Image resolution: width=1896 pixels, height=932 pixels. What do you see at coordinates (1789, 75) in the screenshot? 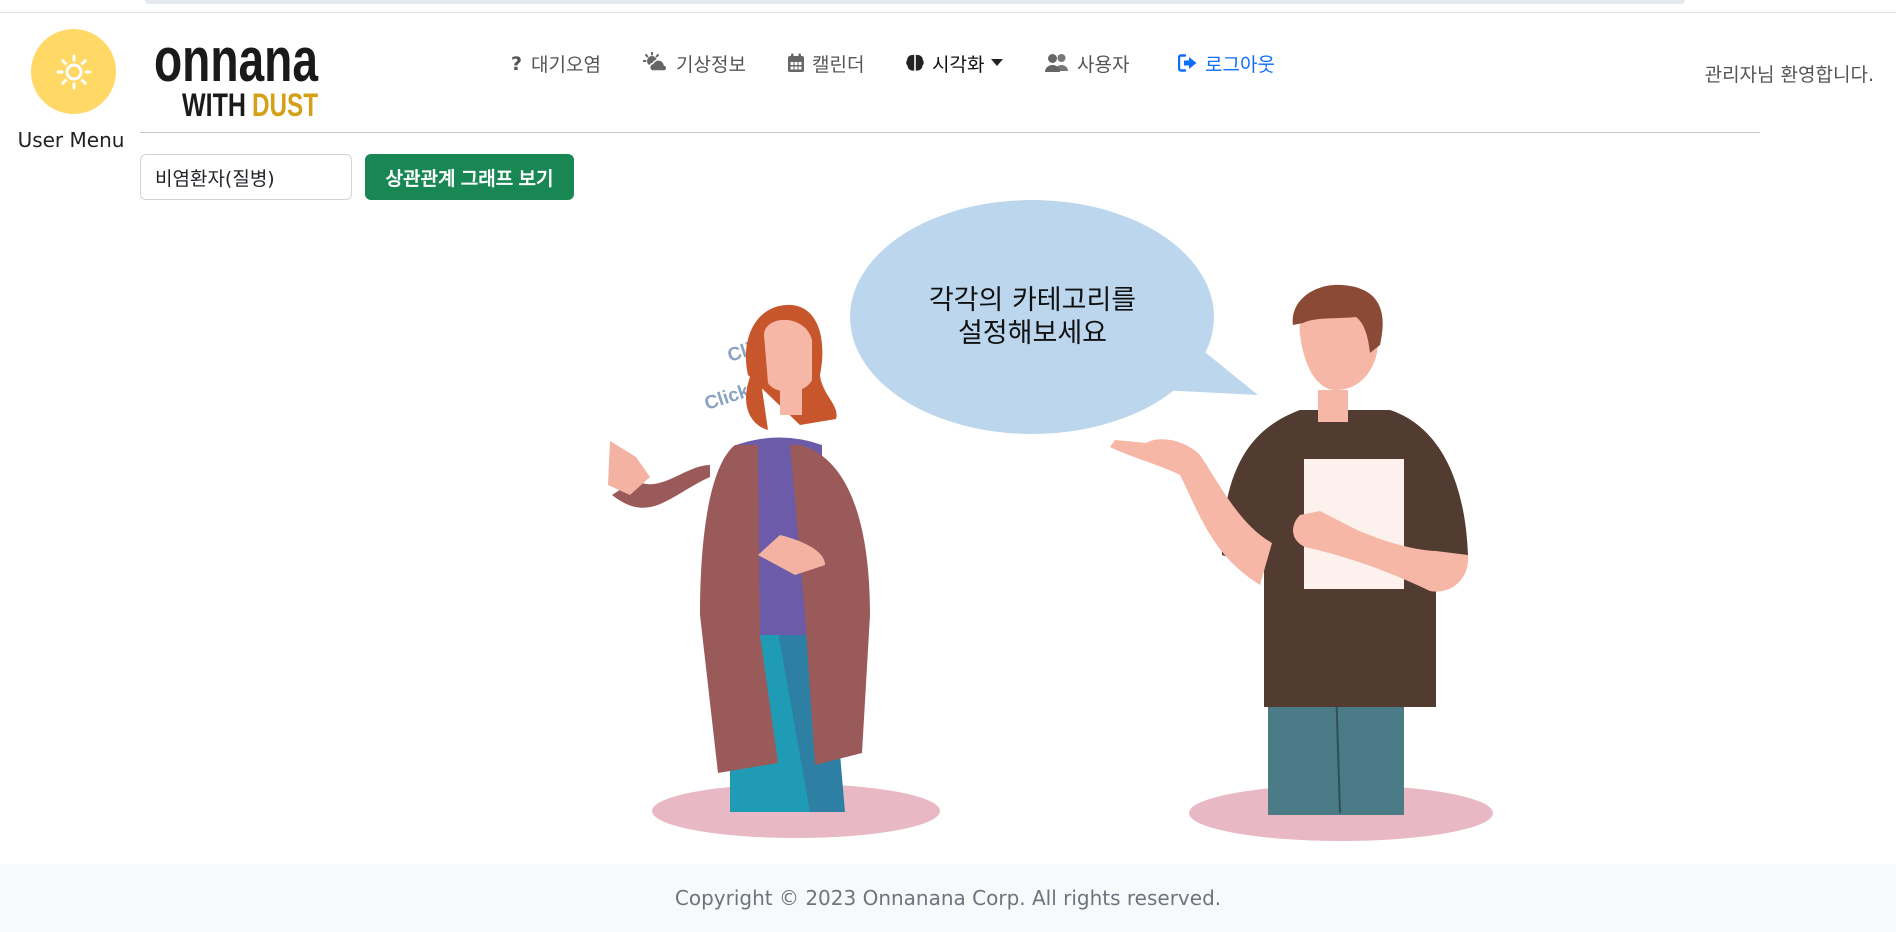
I see `welcome-message: 관리자님 환영합니다.` at bounding box center [1789, 75].